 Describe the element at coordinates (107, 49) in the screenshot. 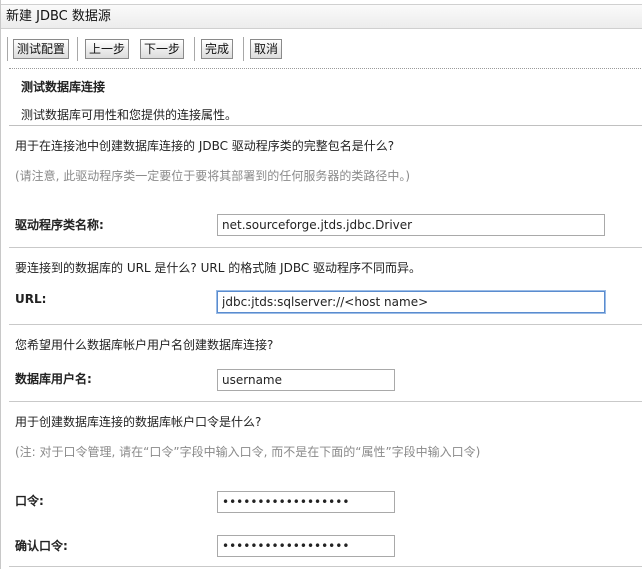

I see `previous-button: 上一步` at that location.